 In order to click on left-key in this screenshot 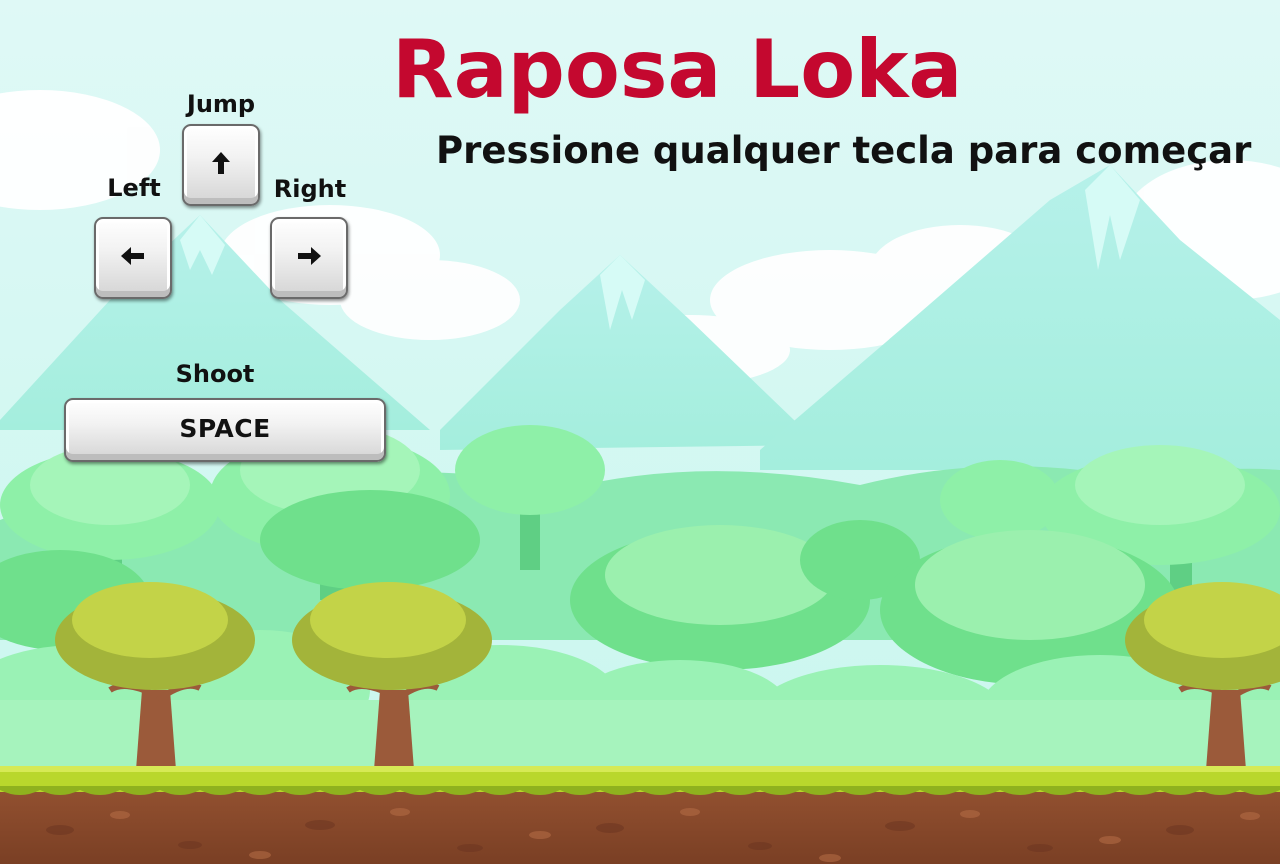, I will do `click(133, 258)`.